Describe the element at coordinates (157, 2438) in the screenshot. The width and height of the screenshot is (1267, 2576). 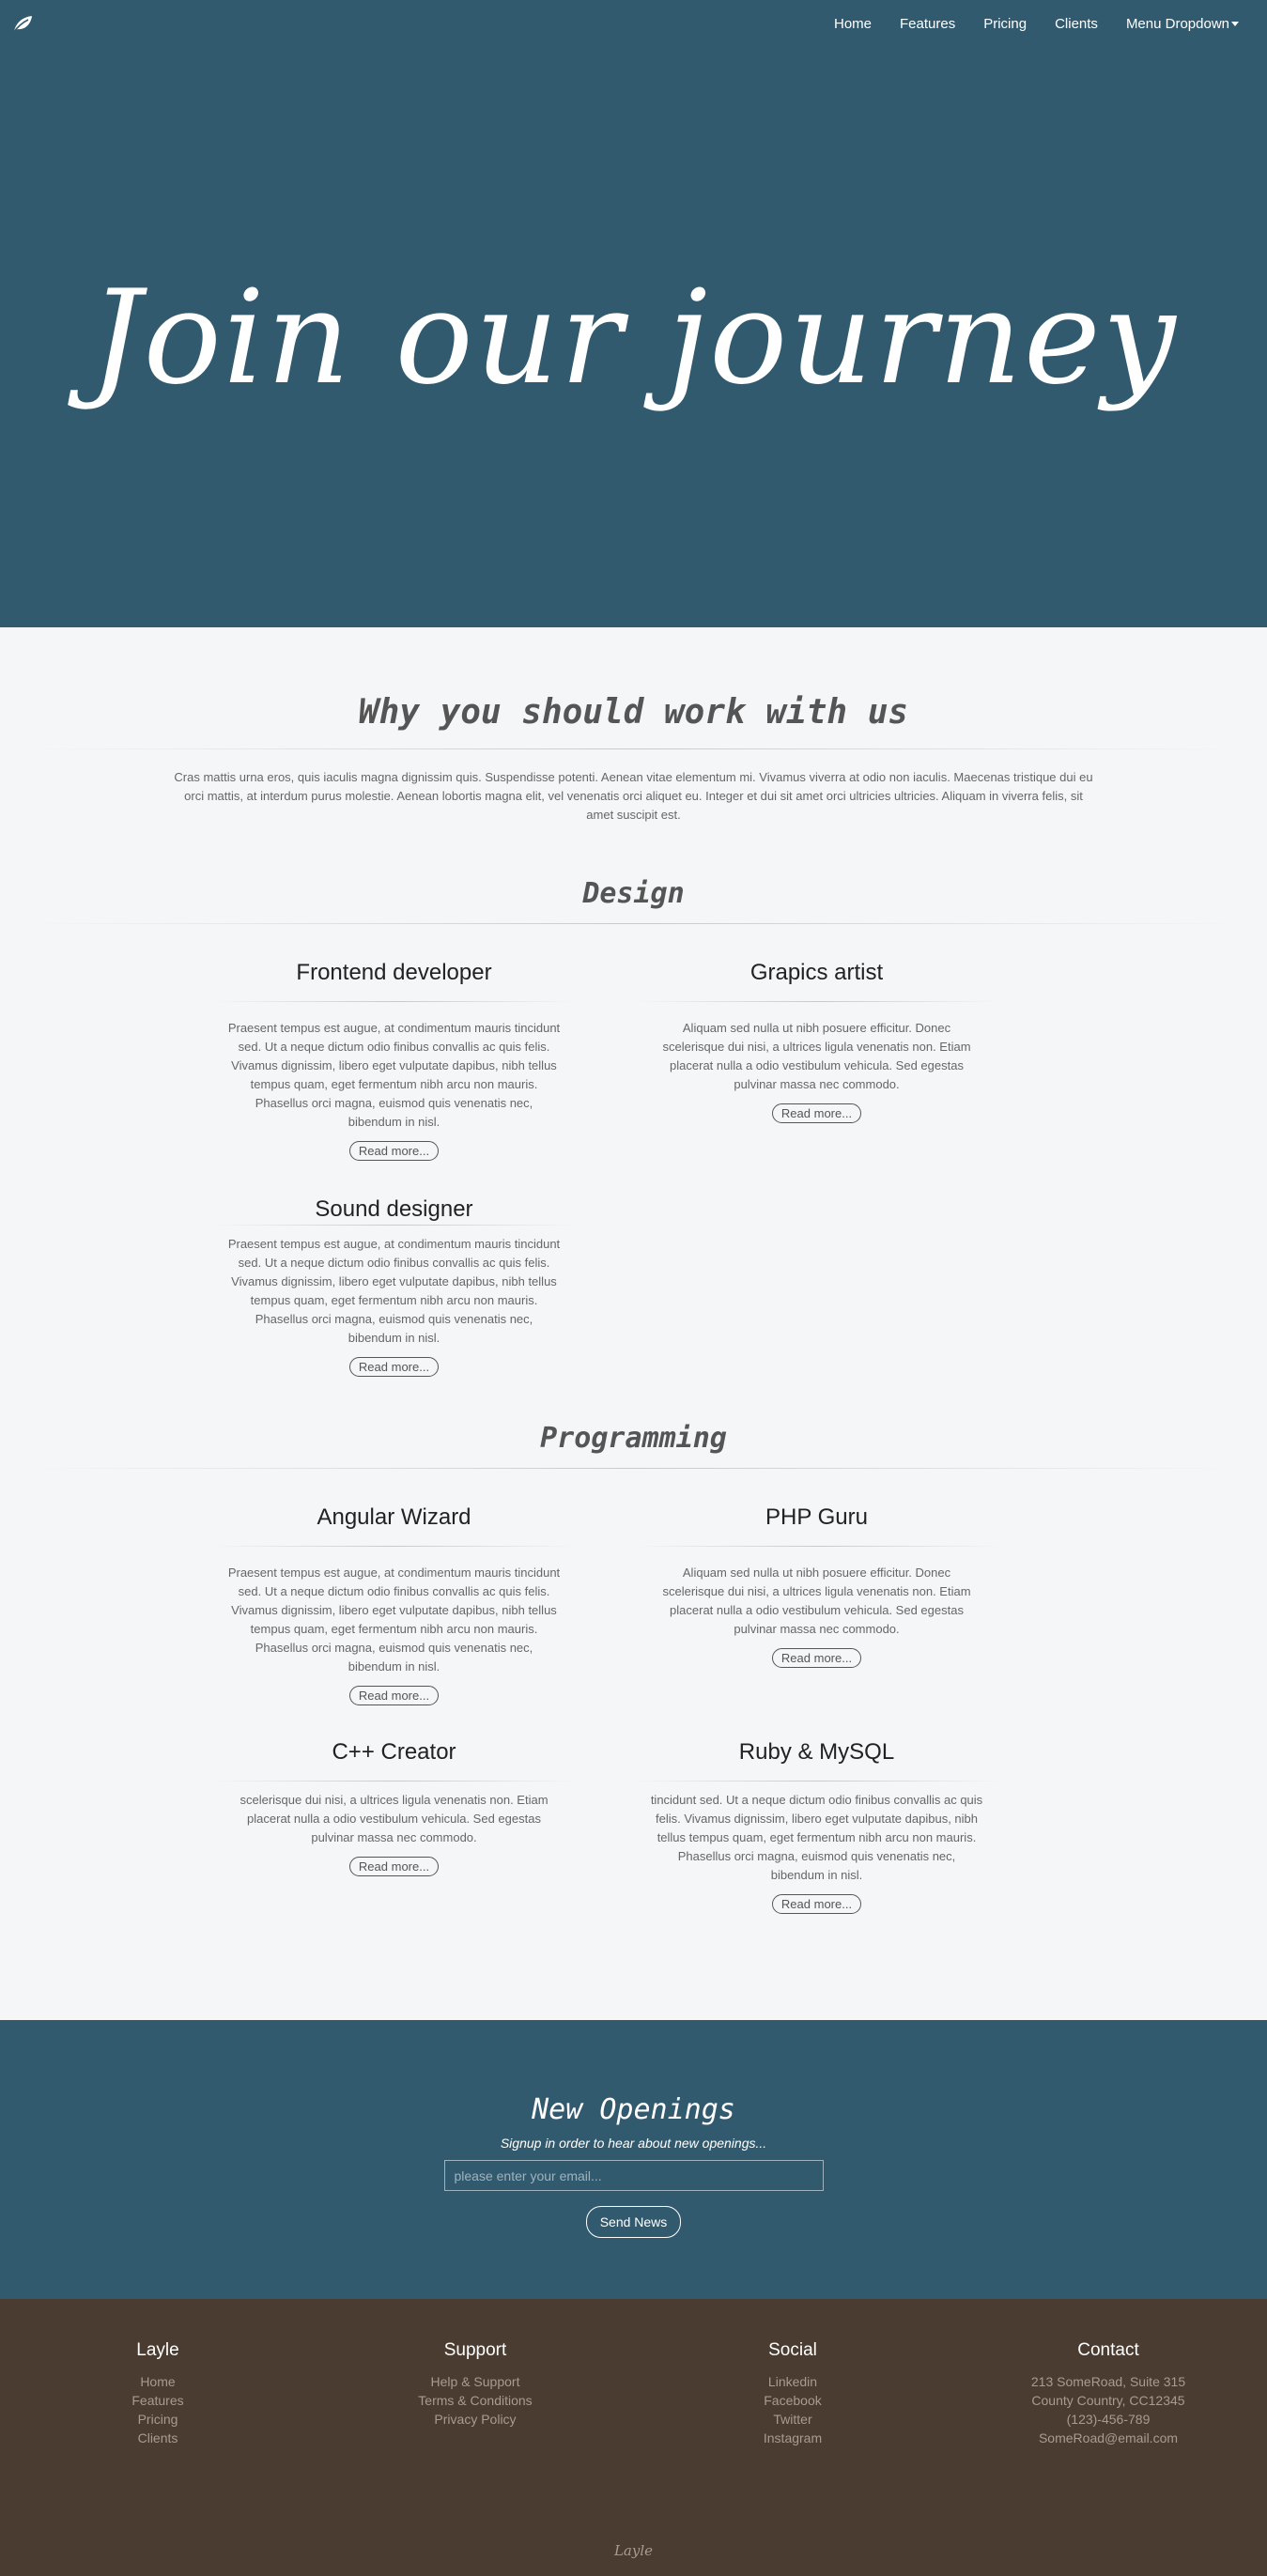
I see `footer-link-clients: Clients` at that location.